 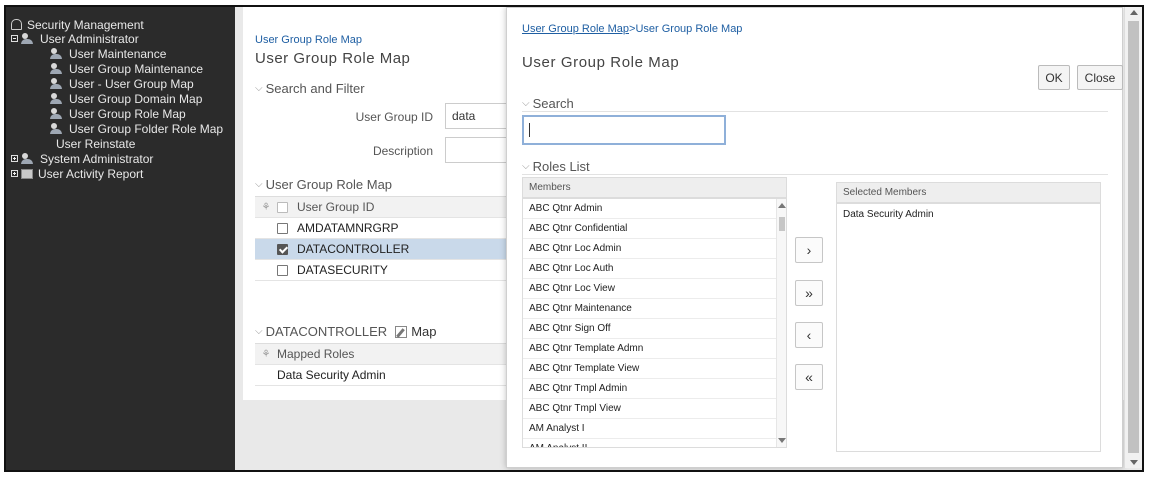 I want to click on list-item: ABC Qtnr Tmpl View, so click(x=654, y=409).